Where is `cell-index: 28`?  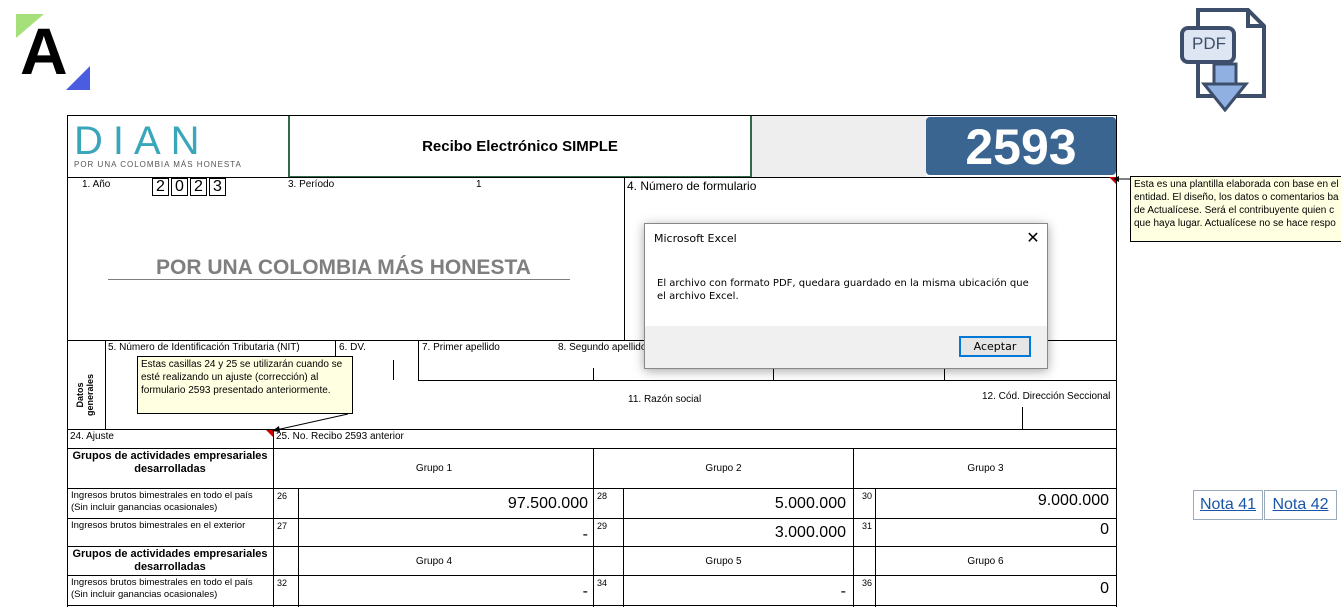
cell-index: 28 is located at coordinates (602, 496).